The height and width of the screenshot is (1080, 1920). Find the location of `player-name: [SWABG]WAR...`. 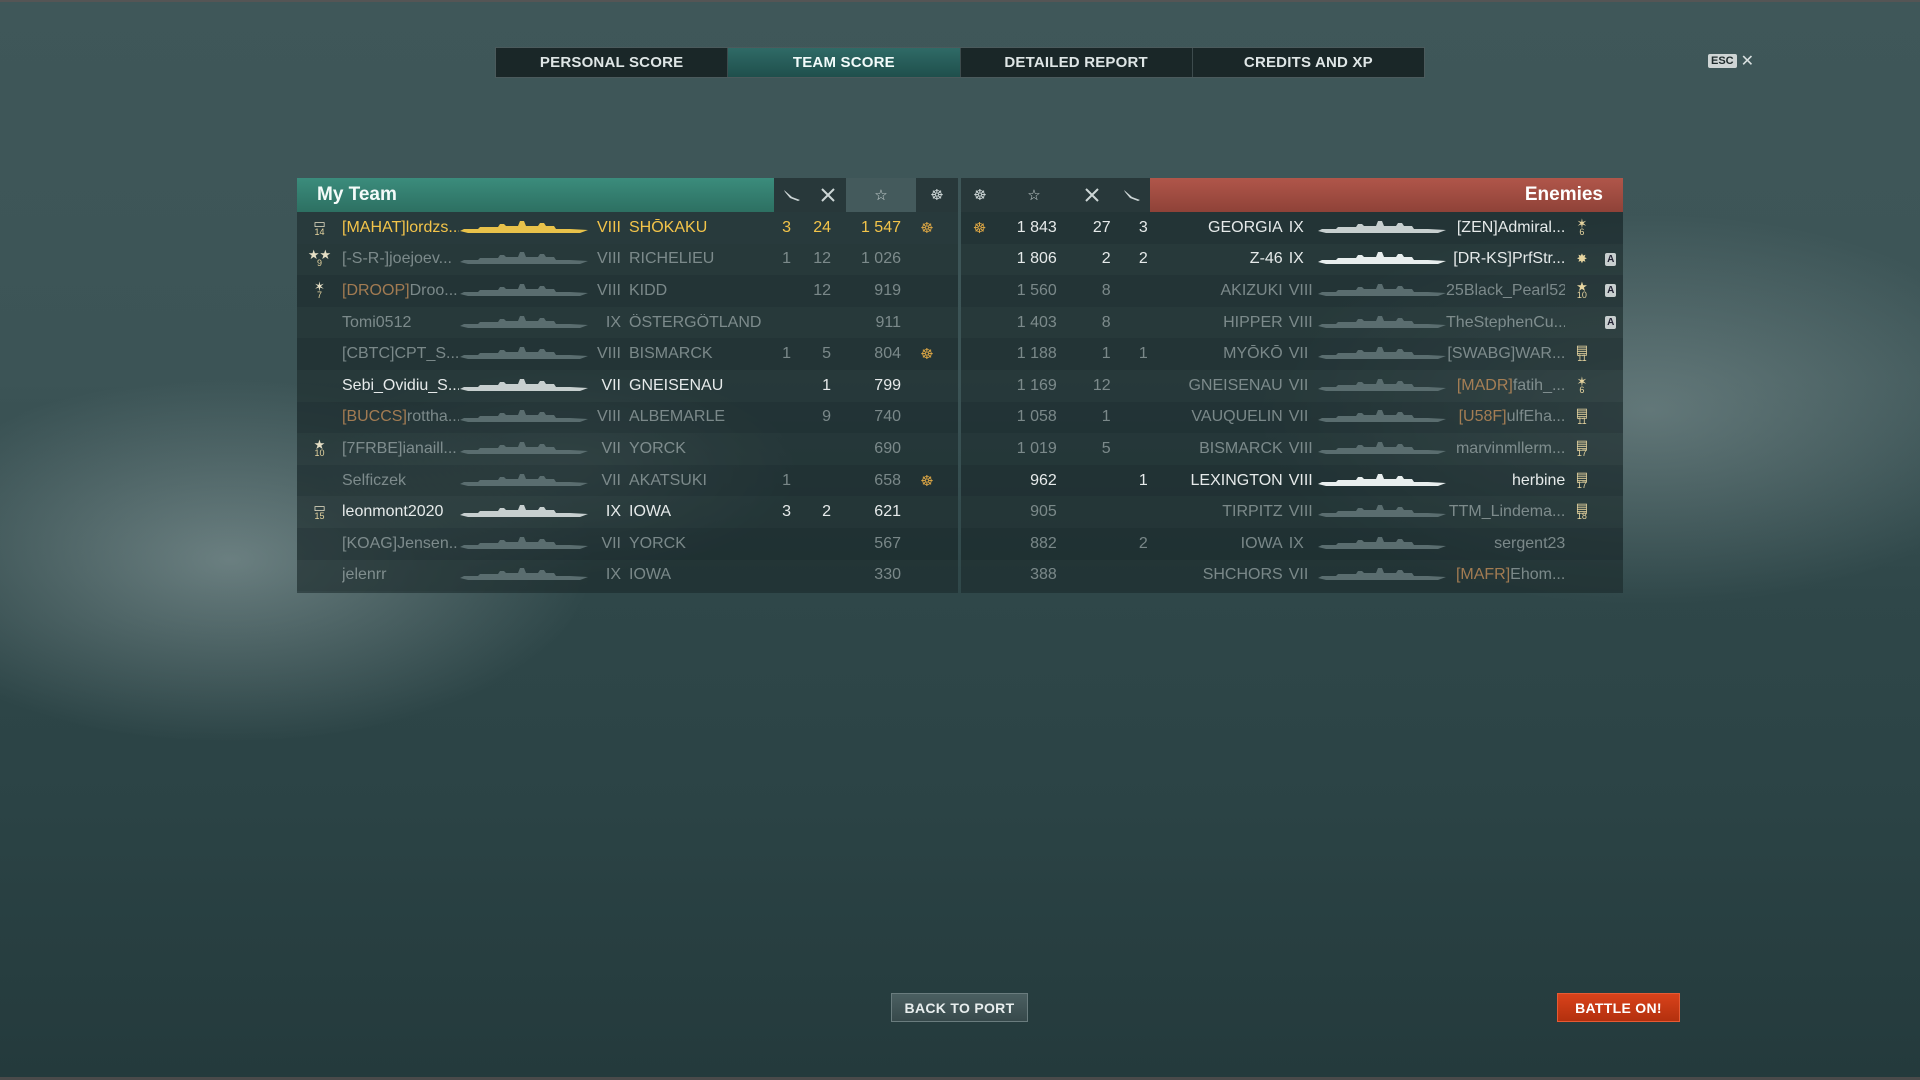

player-name: [SWABG]WAR... is located at coordinates (1505, 354).